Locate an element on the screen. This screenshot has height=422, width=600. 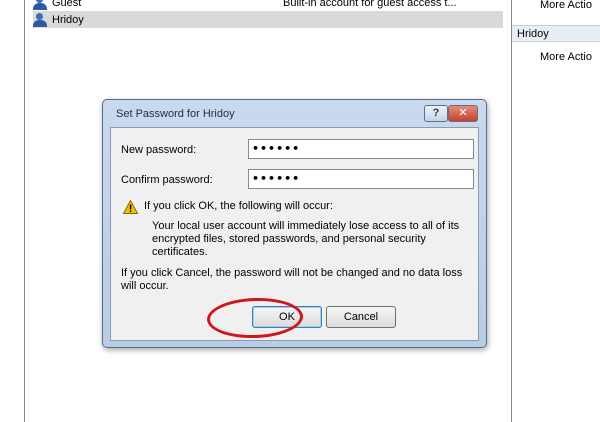
new-password-label: New password: is located at coordinates (159, 150).